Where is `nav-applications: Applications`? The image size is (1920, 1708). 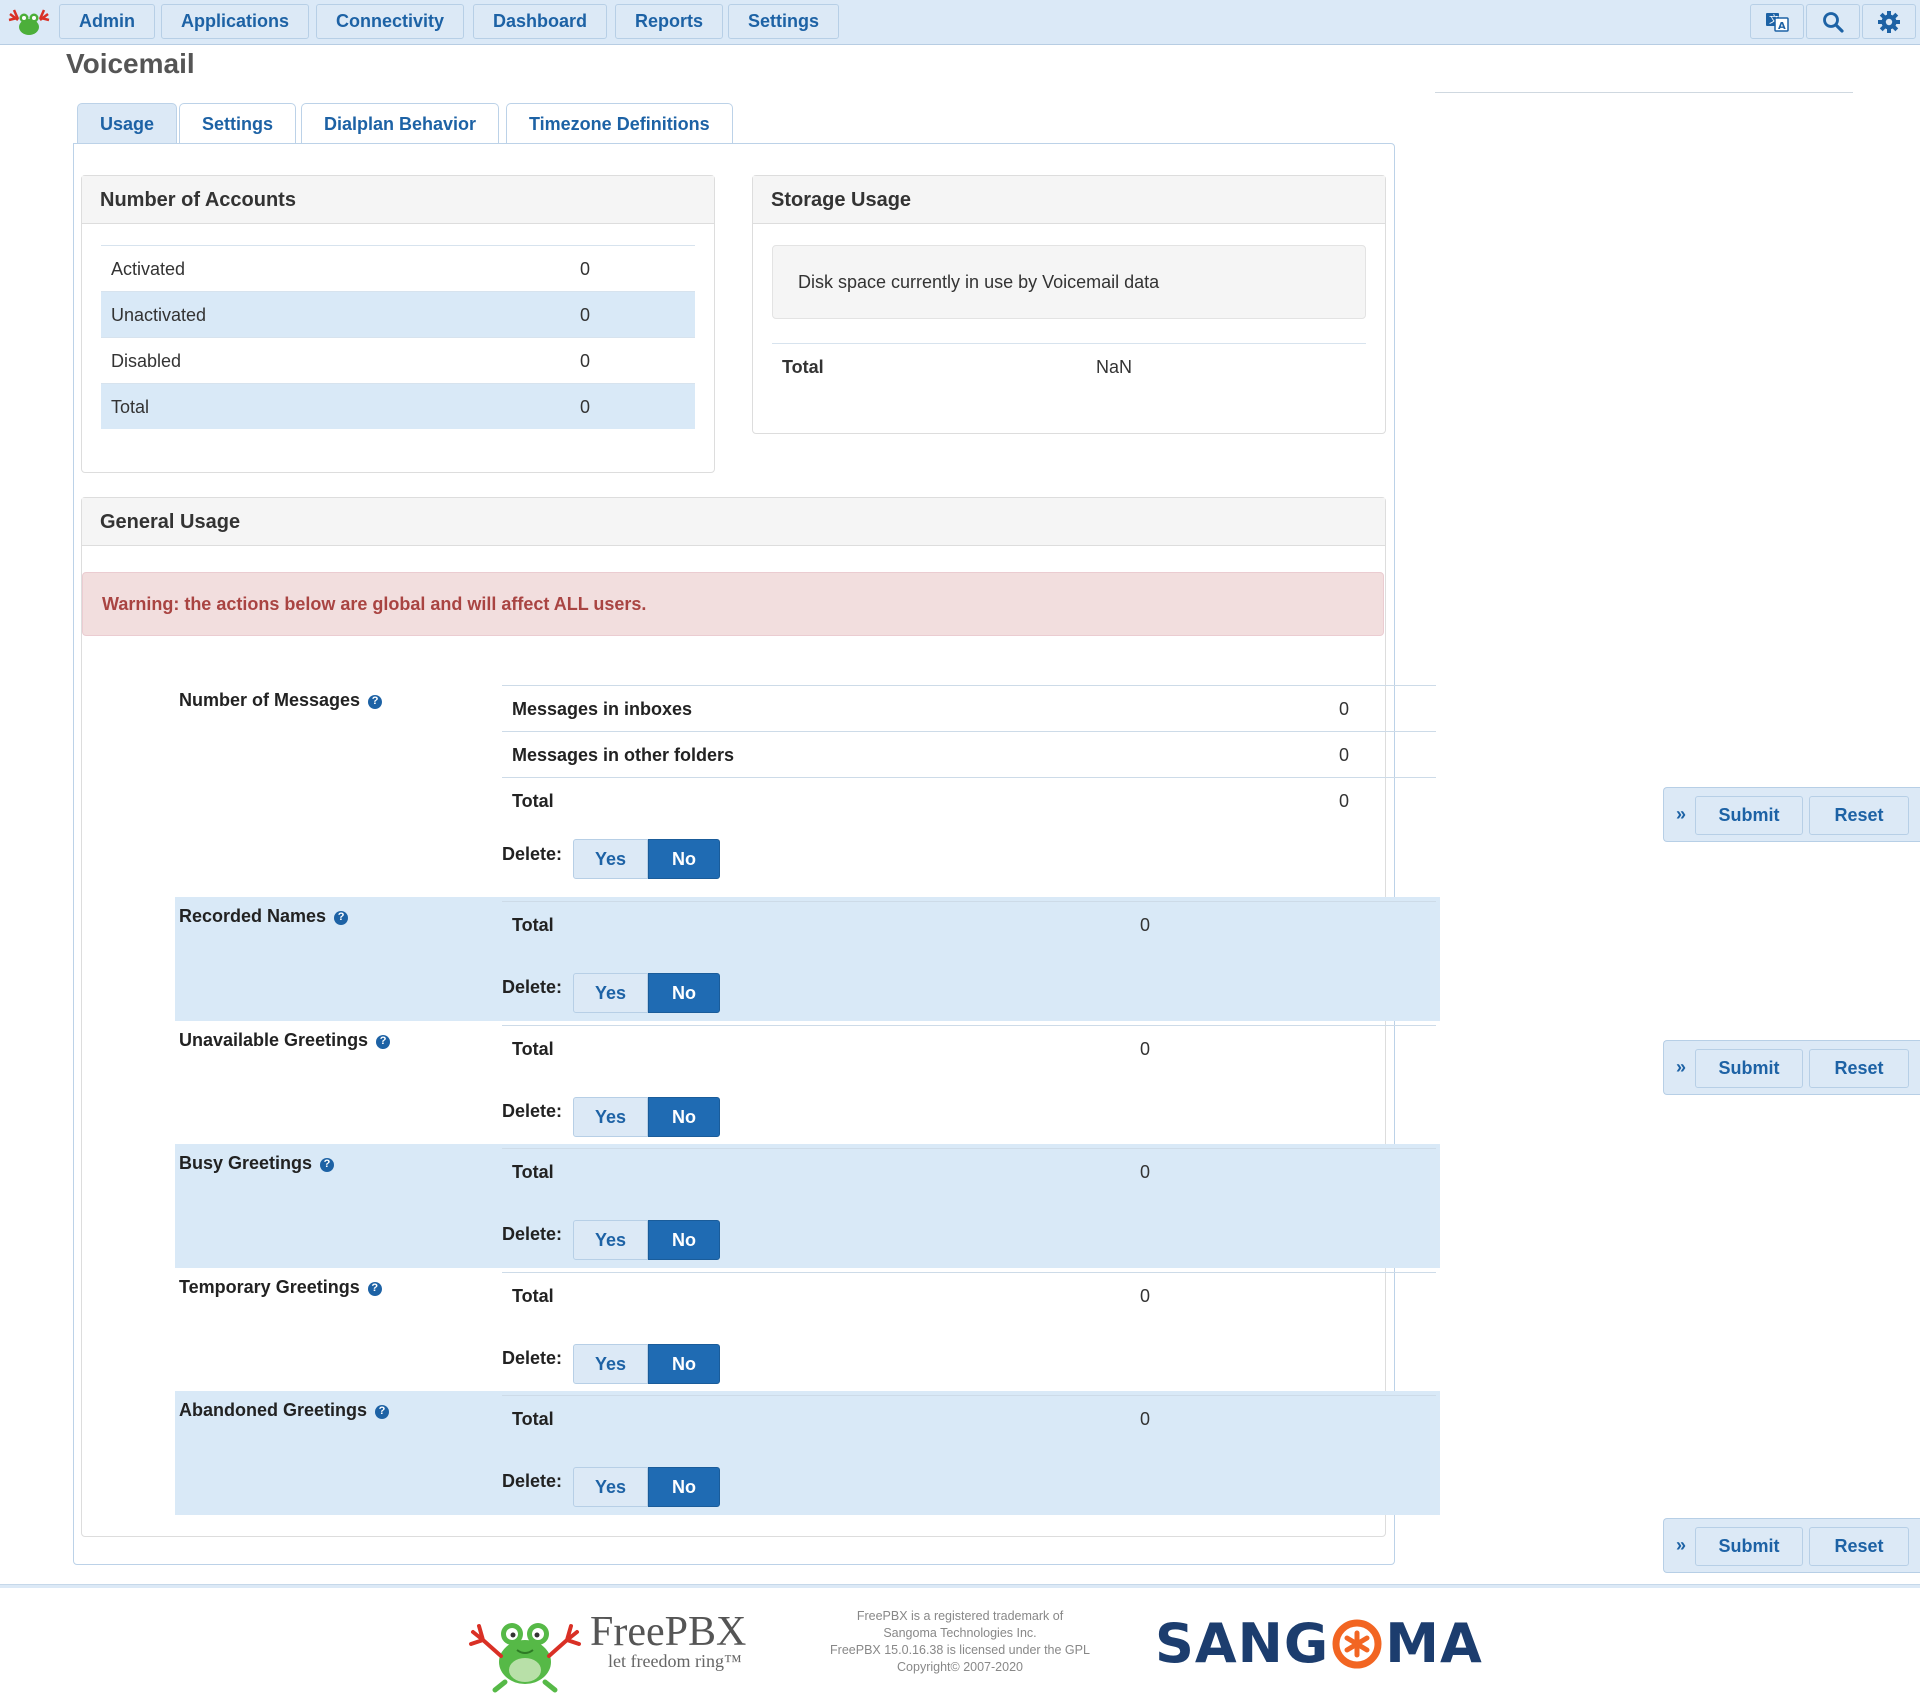 nav-applications: Applications is located at coordinates (235, 21).